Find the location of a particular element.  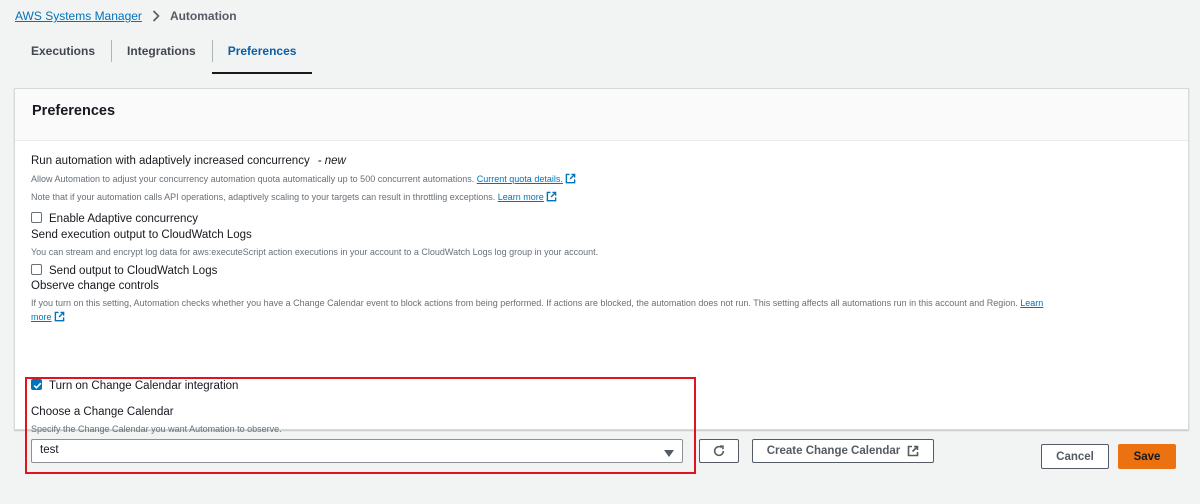

breadcrumb-current: Automation is located at coordinates (203, 16).